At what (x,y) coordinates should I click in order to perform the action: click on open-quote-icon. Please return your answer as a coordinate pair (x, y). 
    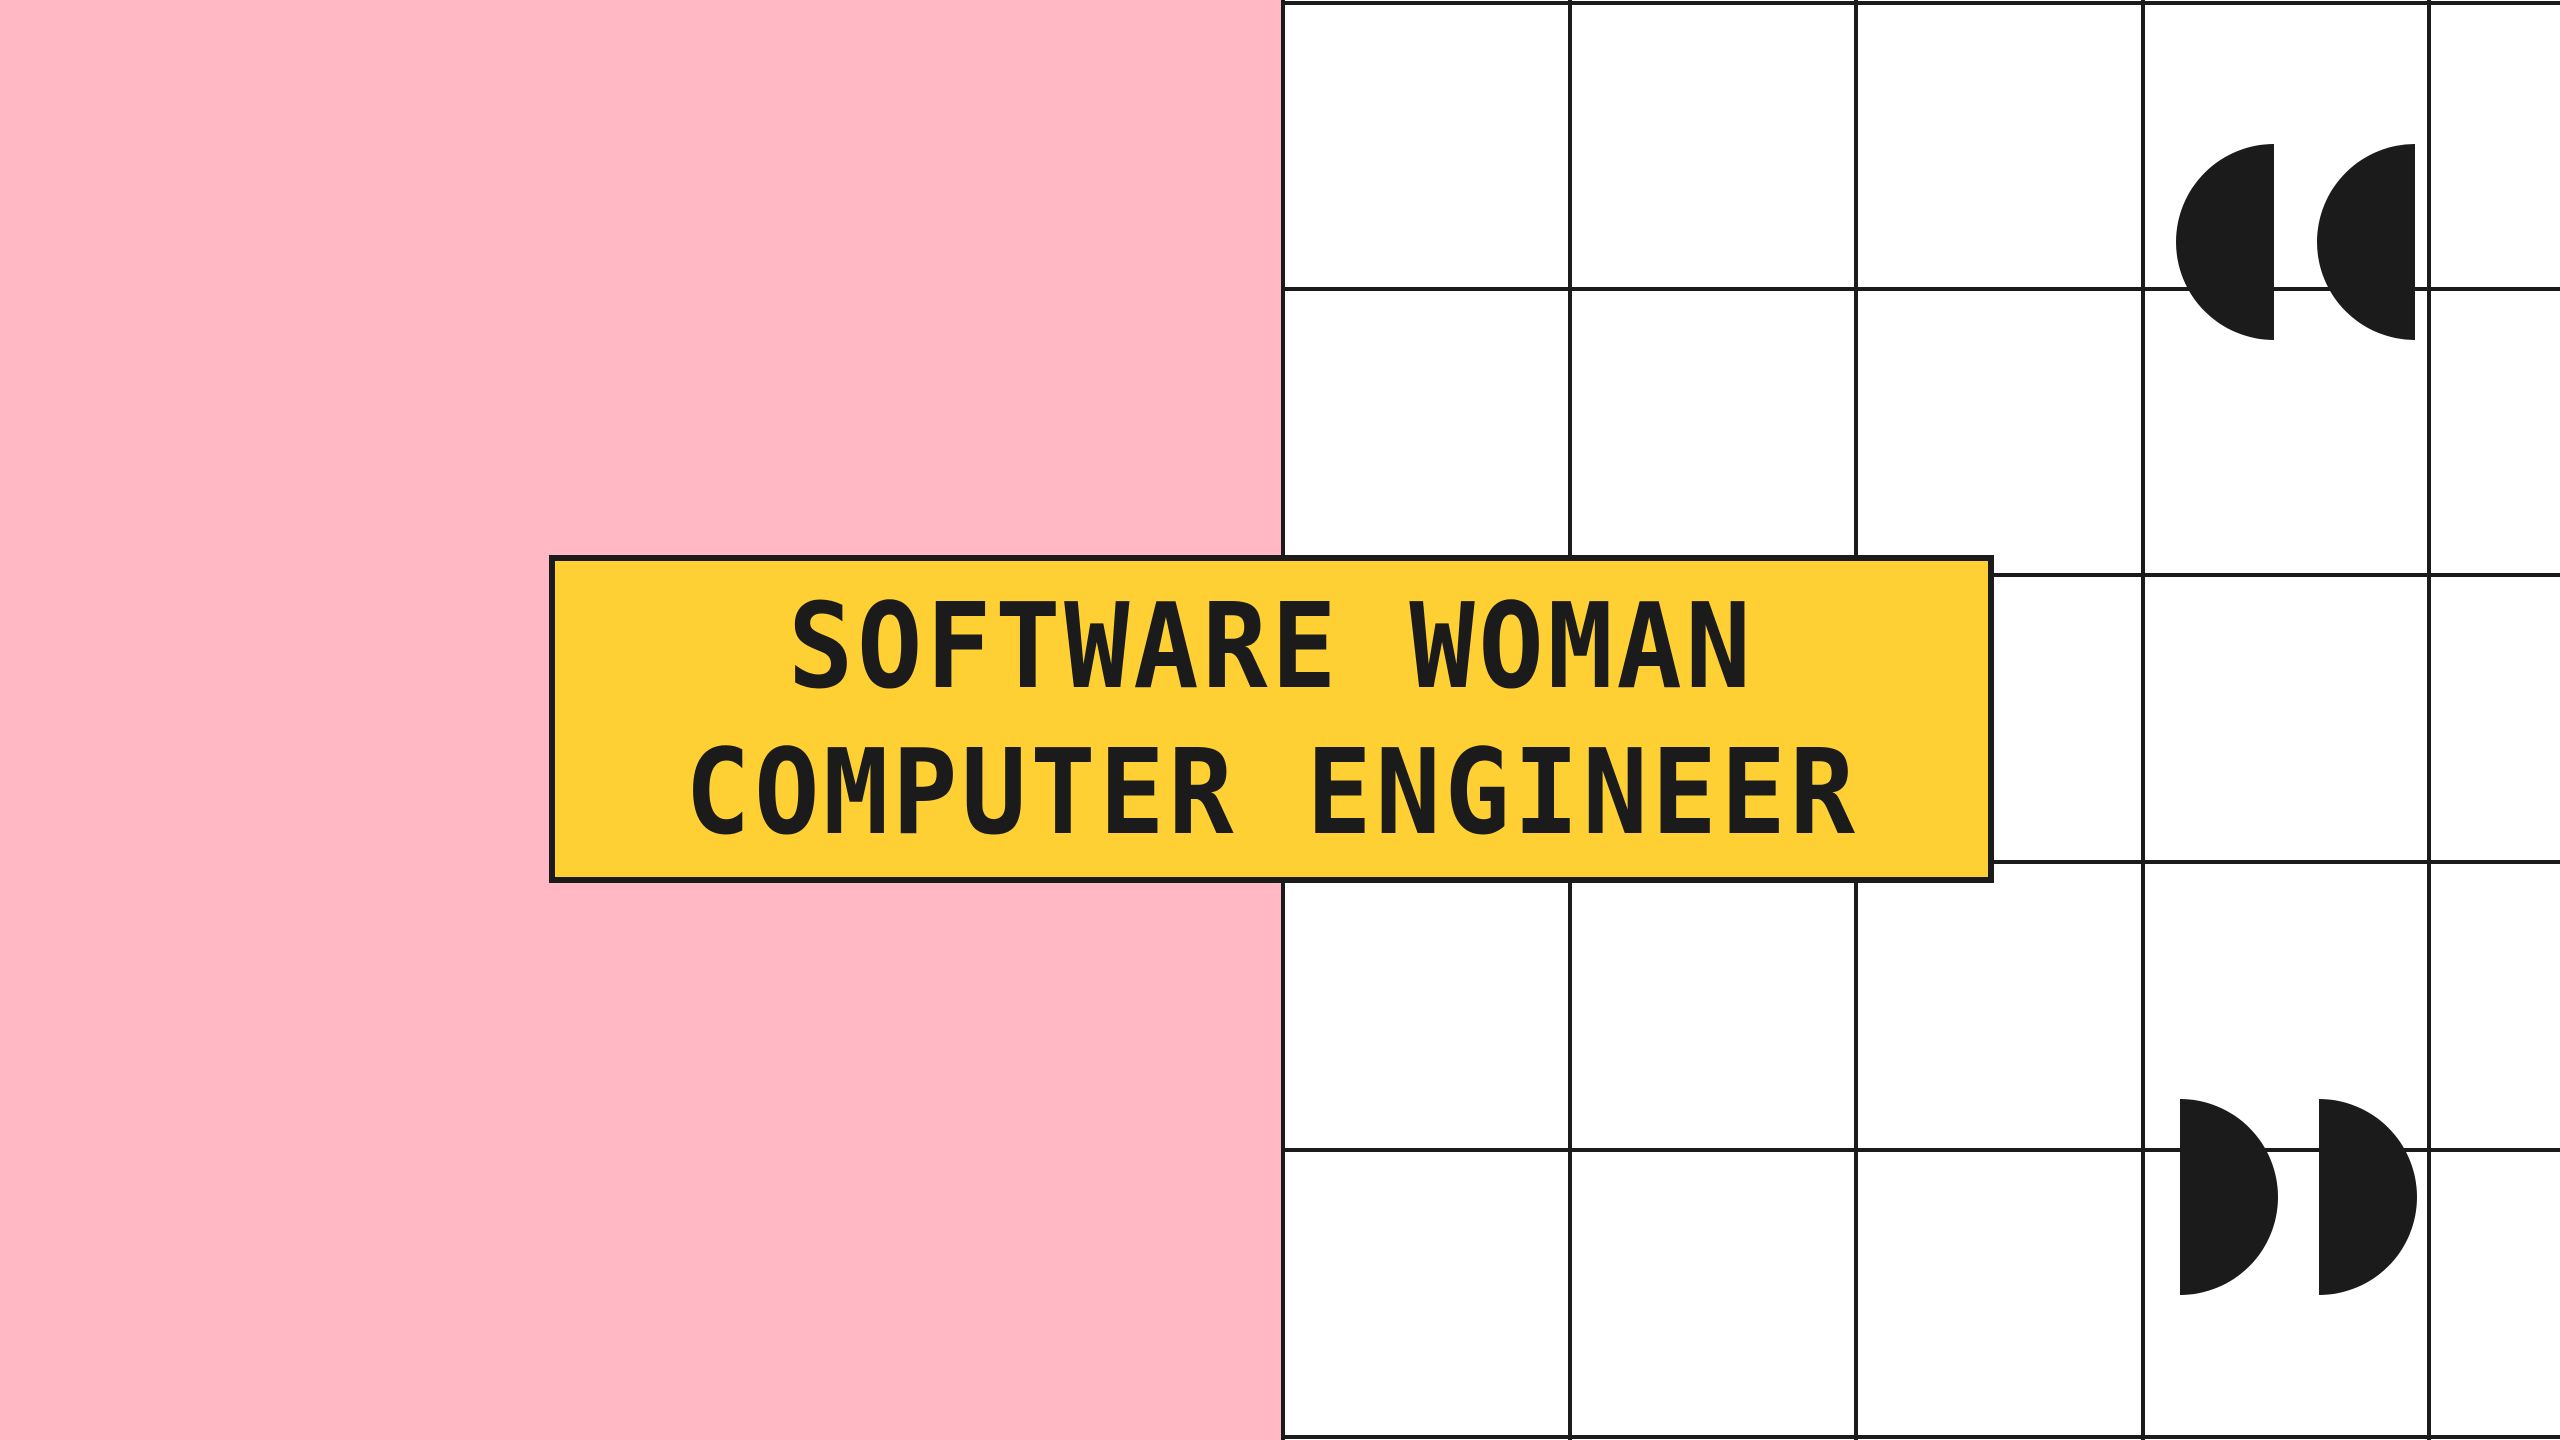
    Looking at the image, I should click on (2295, 242).